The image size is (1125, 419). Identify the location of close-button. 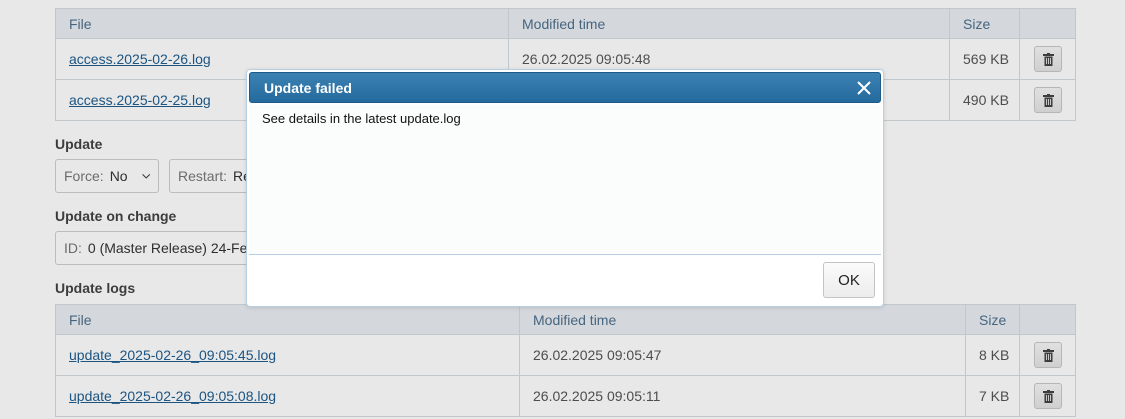
(864, 88).